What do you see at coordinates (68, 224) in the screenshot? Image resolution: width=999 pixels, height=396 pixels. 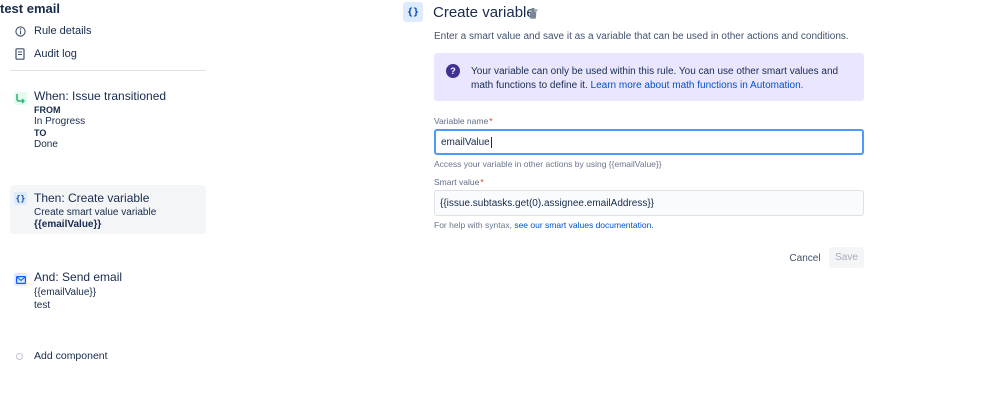 I see `create-variable-value: {{emailValue}}` at bounding box center [68, 224].